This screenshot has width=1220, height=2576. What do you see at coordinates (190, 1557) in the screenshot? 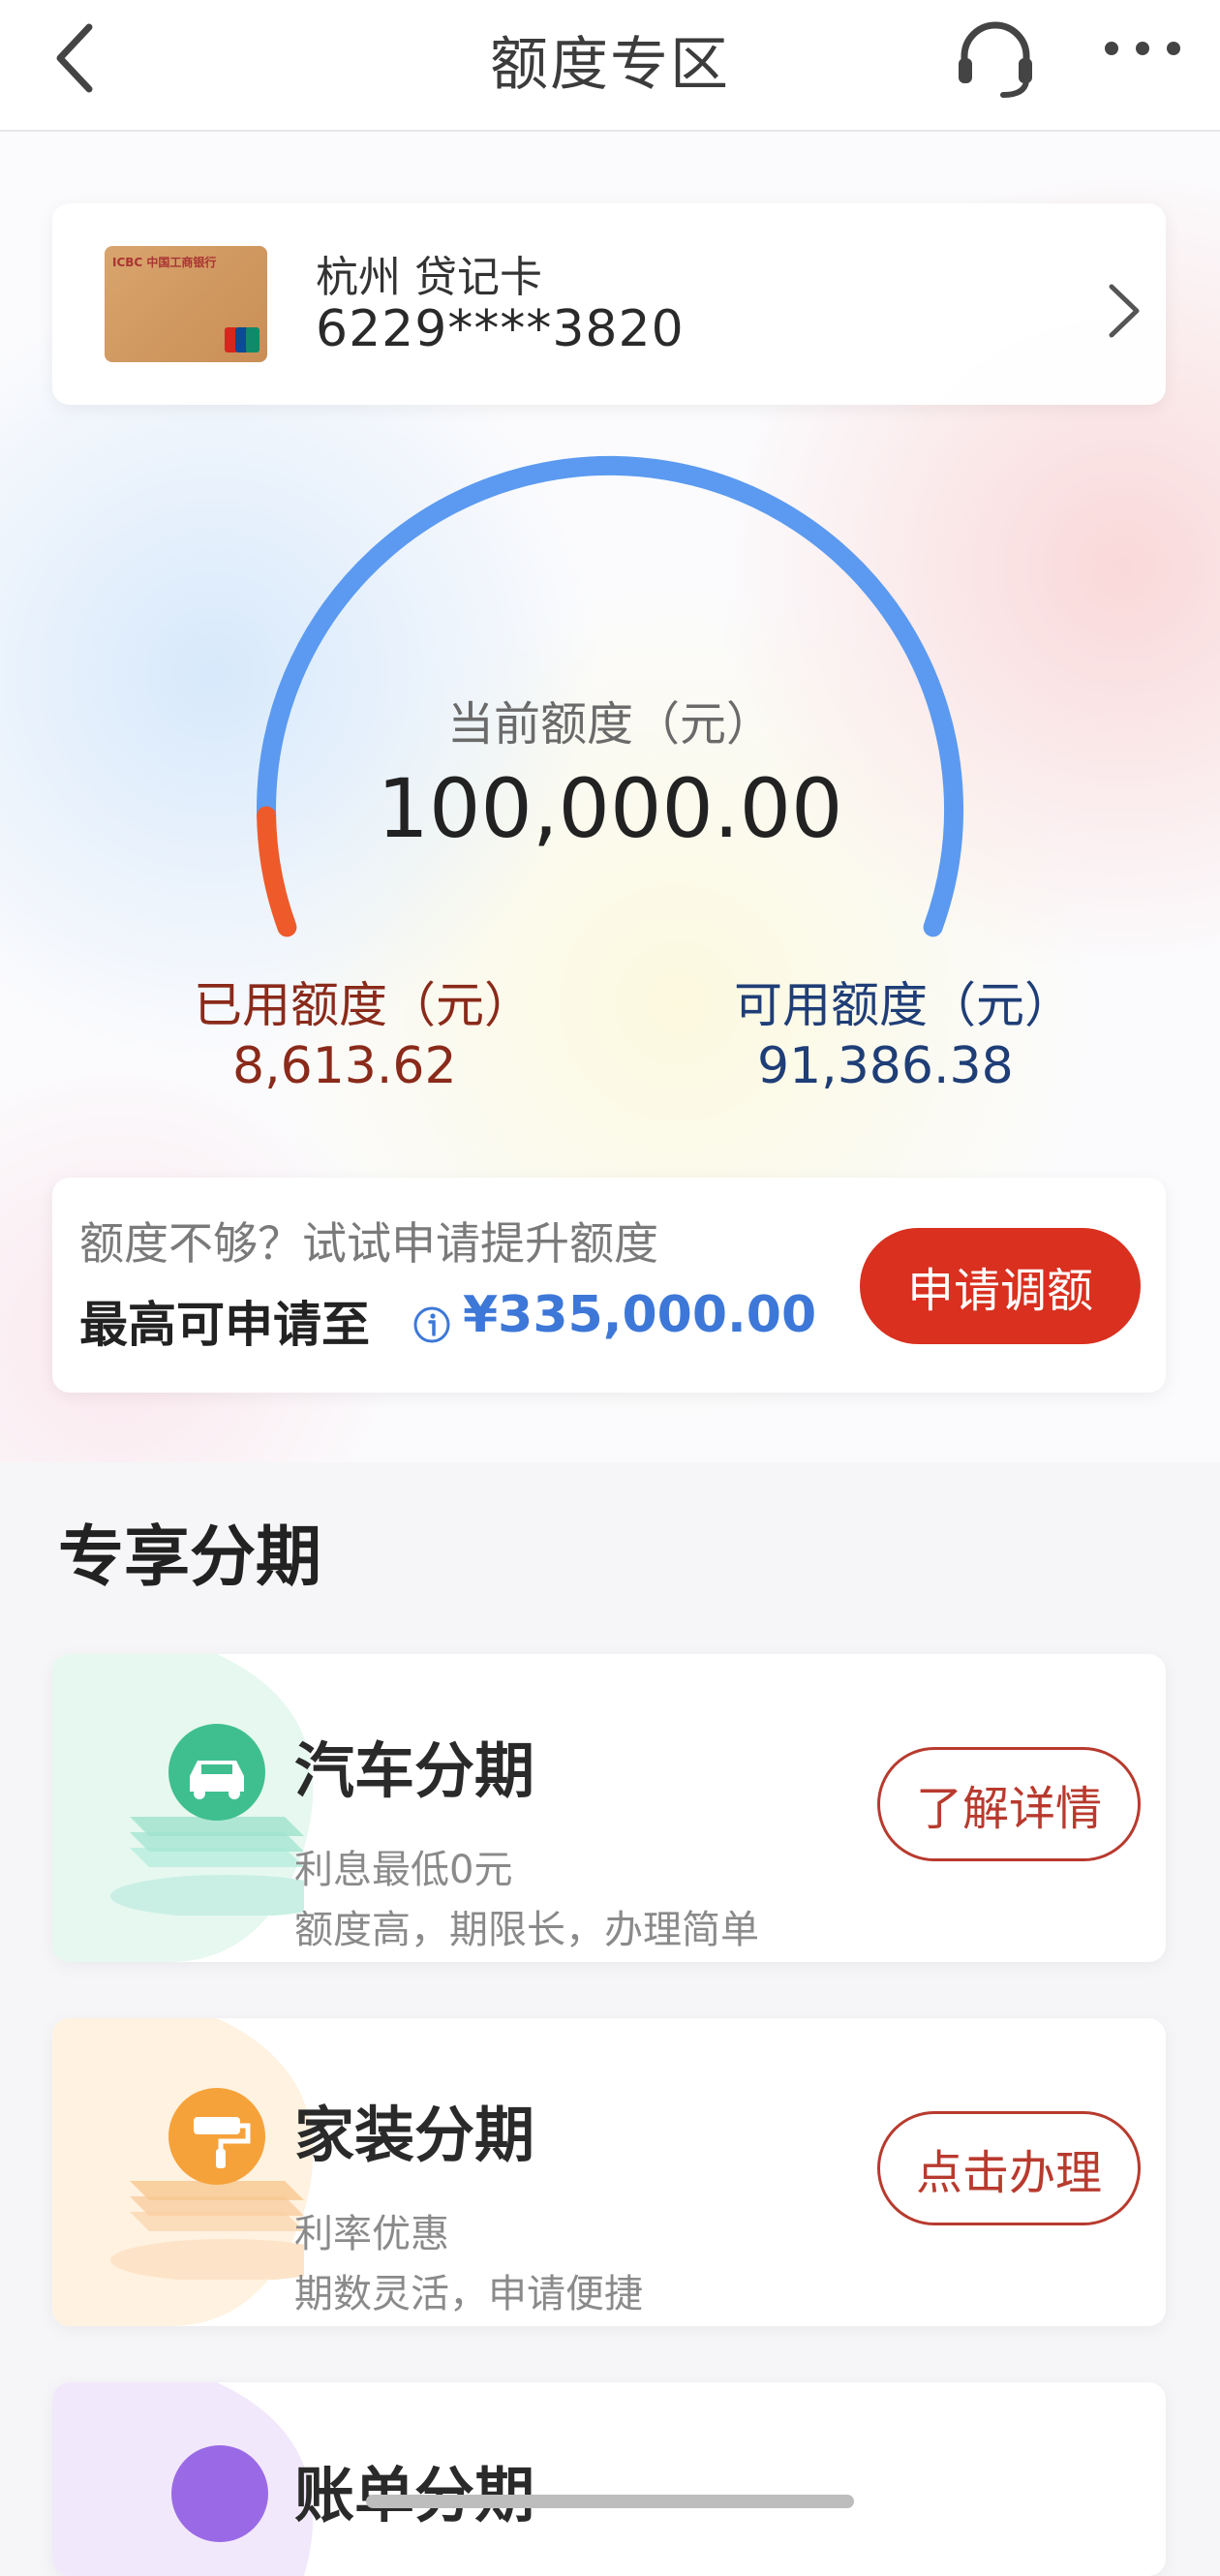
I see `section-title: 专享分期` at bounding box center [190, 1557].